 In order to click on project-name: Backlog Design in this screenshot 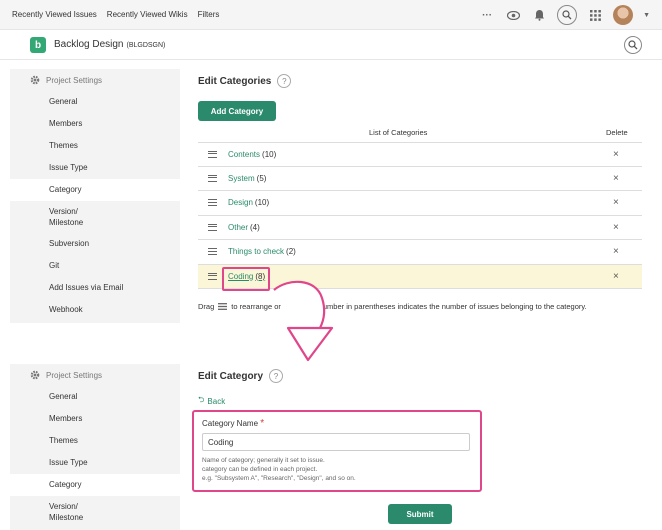, I will do `click(89, 44)`.